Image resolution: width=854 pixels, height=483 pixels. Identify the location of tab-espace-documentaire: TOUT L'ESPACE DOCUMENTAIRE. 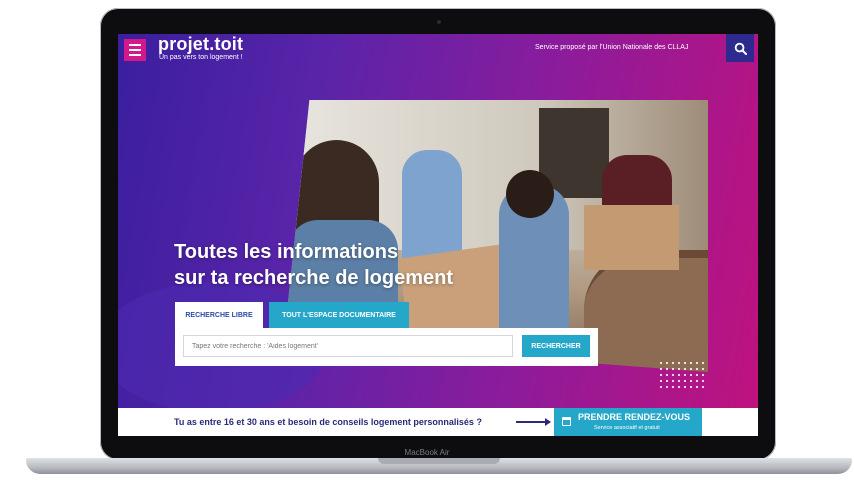
(339, 315).